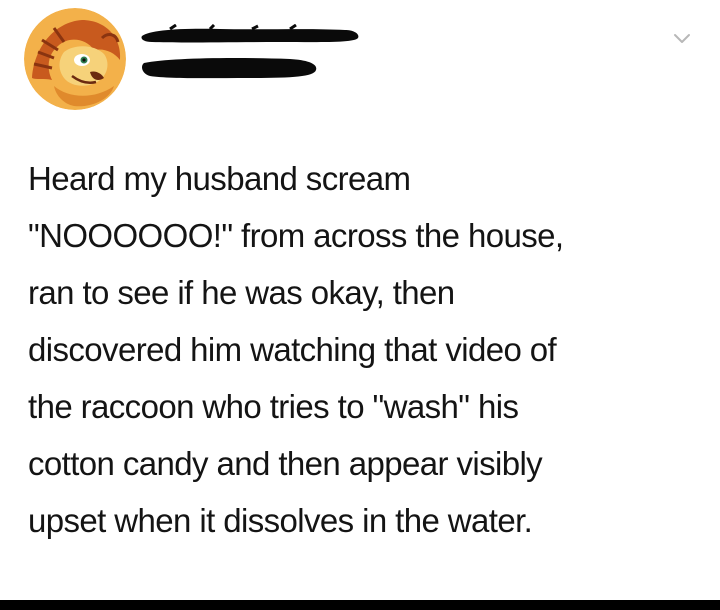 The height and width of the screenshot is (610, 720). I want to click on tweet-text-line: cotton candy and then appear visibly, so click(285, 463).